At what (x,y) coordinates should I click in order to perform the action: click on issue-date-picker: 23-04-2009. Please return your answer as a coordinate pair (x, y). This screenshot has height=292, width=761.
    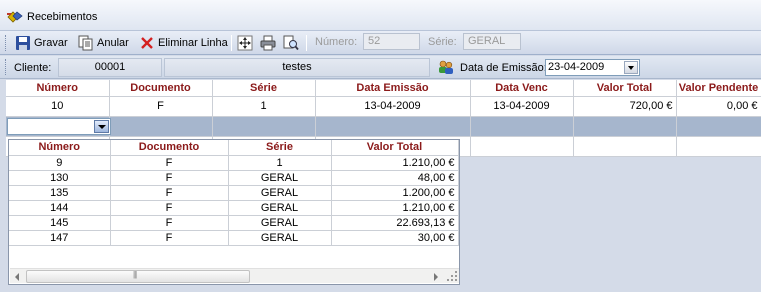
    Looking at the image, I should click on (592, 67).